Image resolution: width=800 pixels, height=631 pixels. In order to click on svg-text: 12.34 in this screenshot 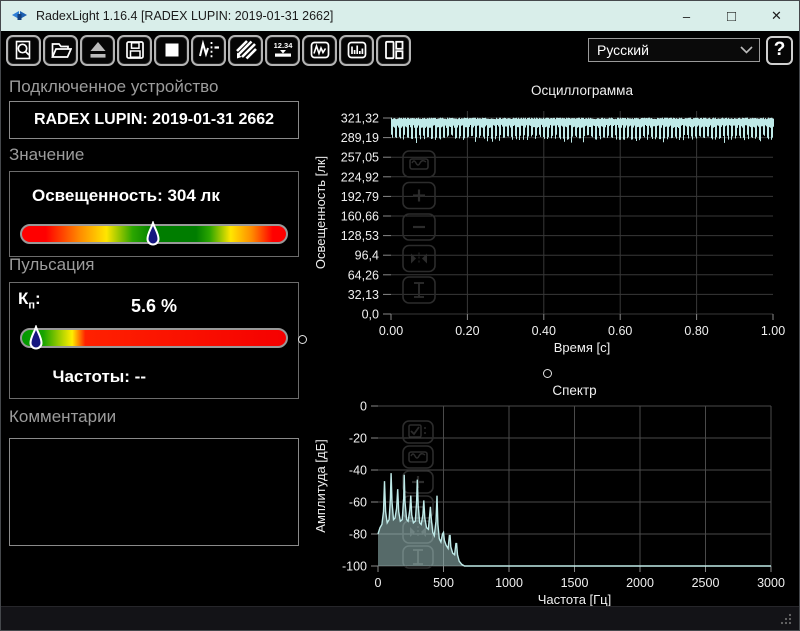, I will do `click(283, 45)`.